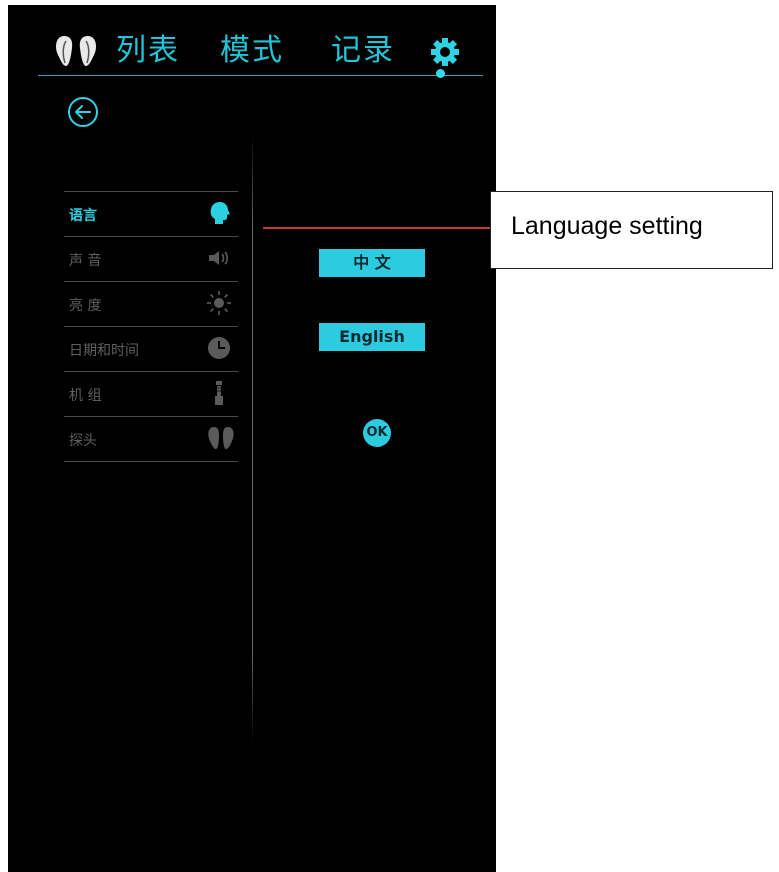  What do you see at coordinates (445, 52) in the screenshot?
I see `gear-icon` at bounding box center [445, 52].